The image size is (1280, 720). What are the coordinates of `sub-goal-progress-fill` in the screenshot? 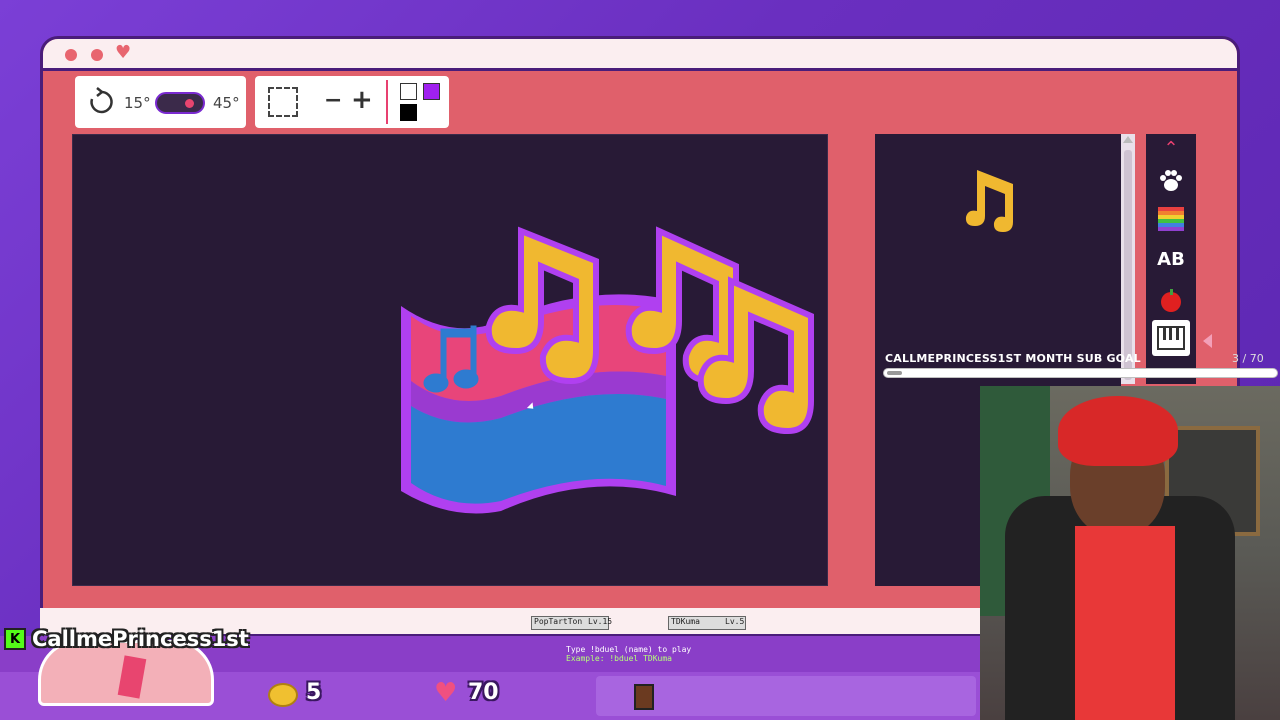 It's located at (894, 373).